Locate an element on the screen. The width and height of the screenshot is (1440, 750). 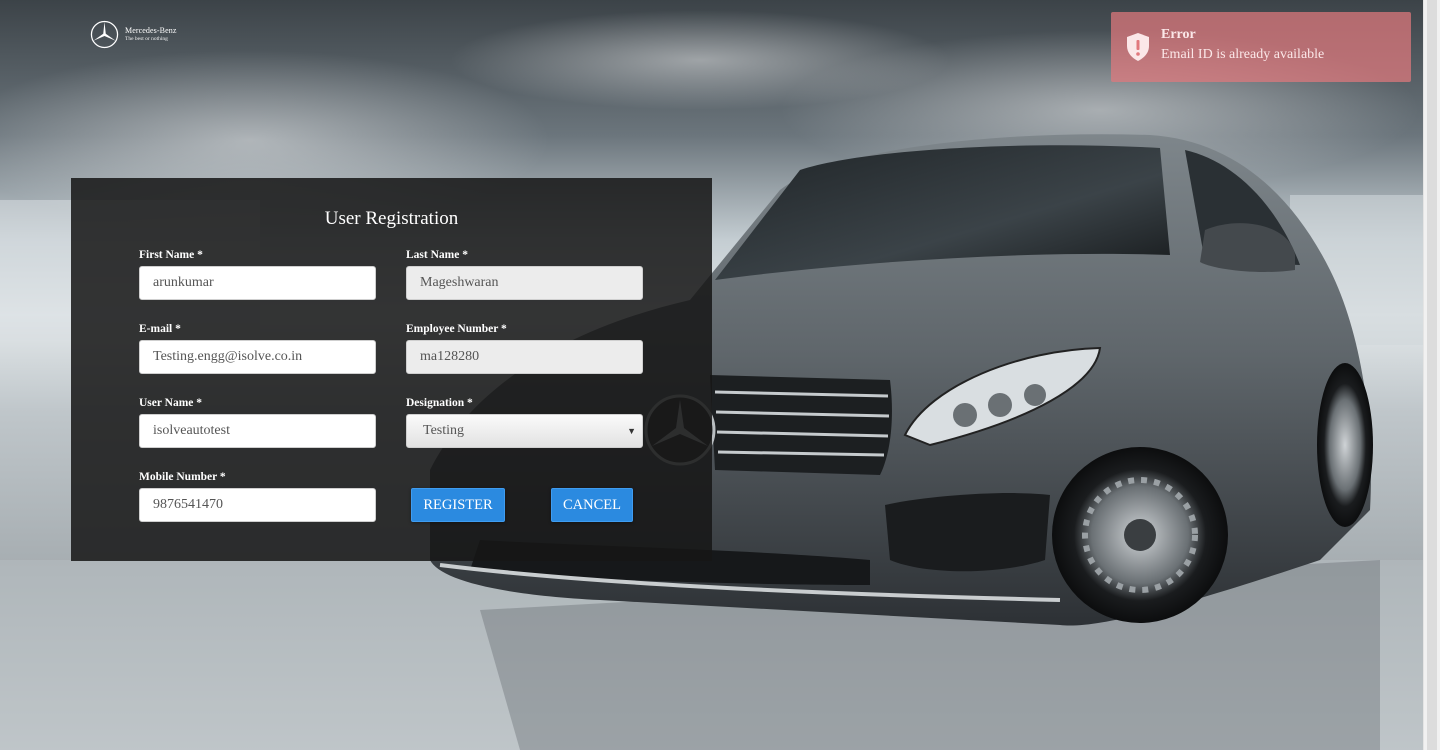
designation-selected-value: Testing is located at coordinates (444, 430).